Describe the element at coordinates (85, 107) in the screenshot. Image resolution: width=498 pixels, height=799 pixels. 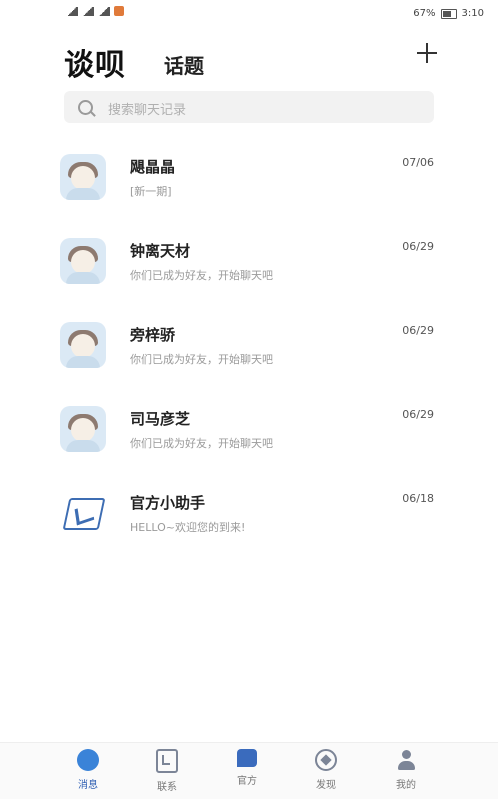
I see `search-icon` at that location.